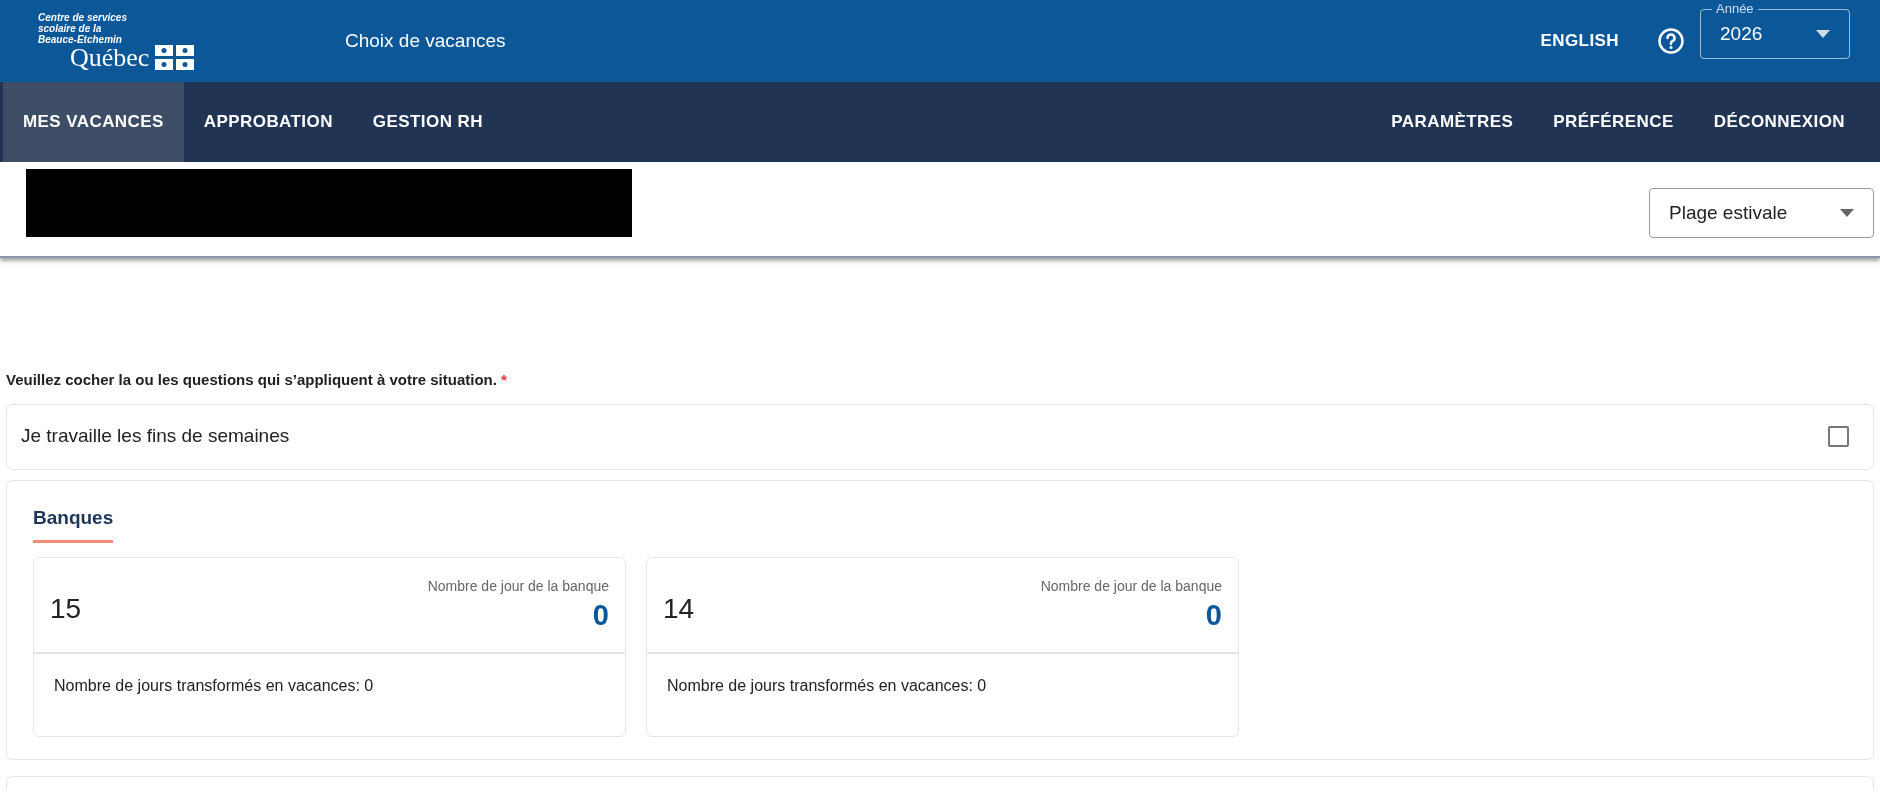 This screenshot has height=796, width=1880. Describe the element at coordinates (1579, 41) in the screenshot. I see `language-link: ENGLISH` at that location.